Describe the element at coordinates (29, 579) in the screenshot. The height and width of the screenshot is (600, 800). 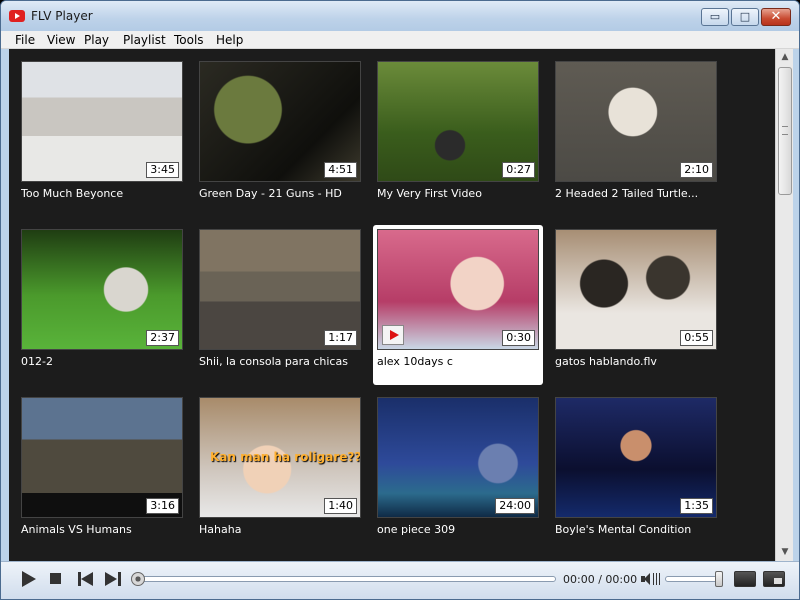
I see `play-icon` at that location.